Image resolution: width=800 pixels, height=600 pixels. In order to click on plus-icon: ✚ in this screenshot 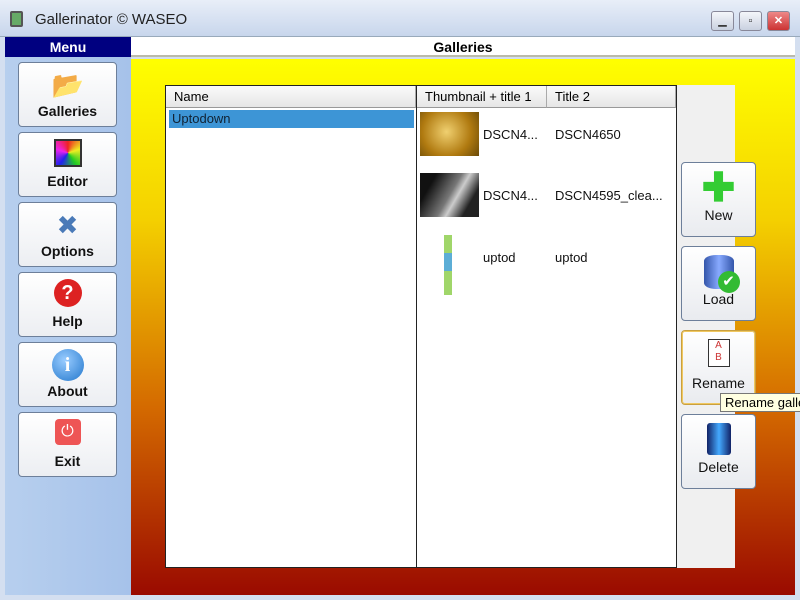, I will do `click(718, 188)`.